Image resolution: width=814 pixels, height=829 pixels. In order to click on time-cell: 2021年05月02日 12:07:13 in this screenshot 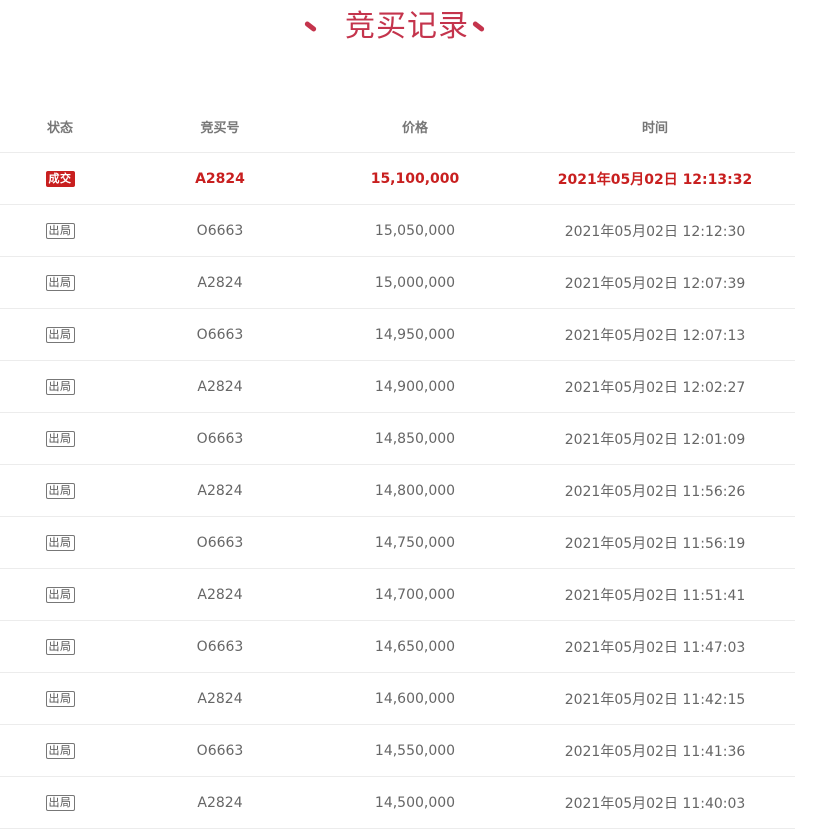, I will do `click(655, 335)`.